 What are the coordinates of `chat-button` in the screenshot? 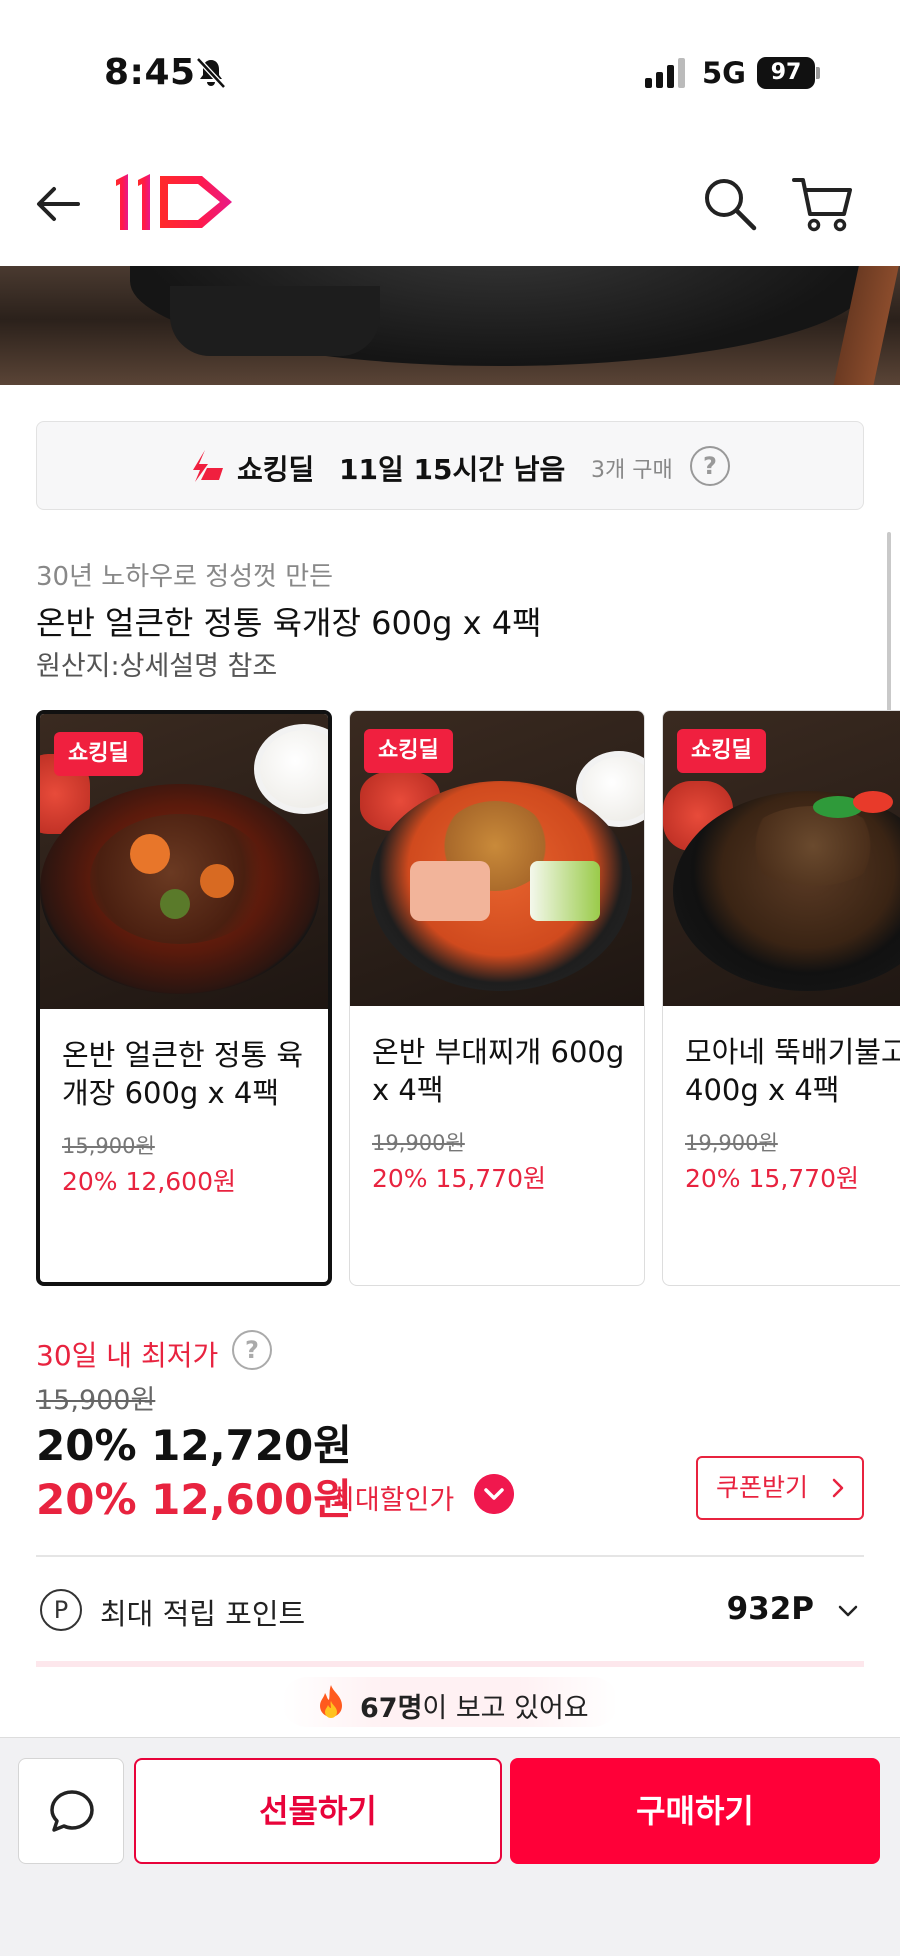 It's located at (71, 1811).